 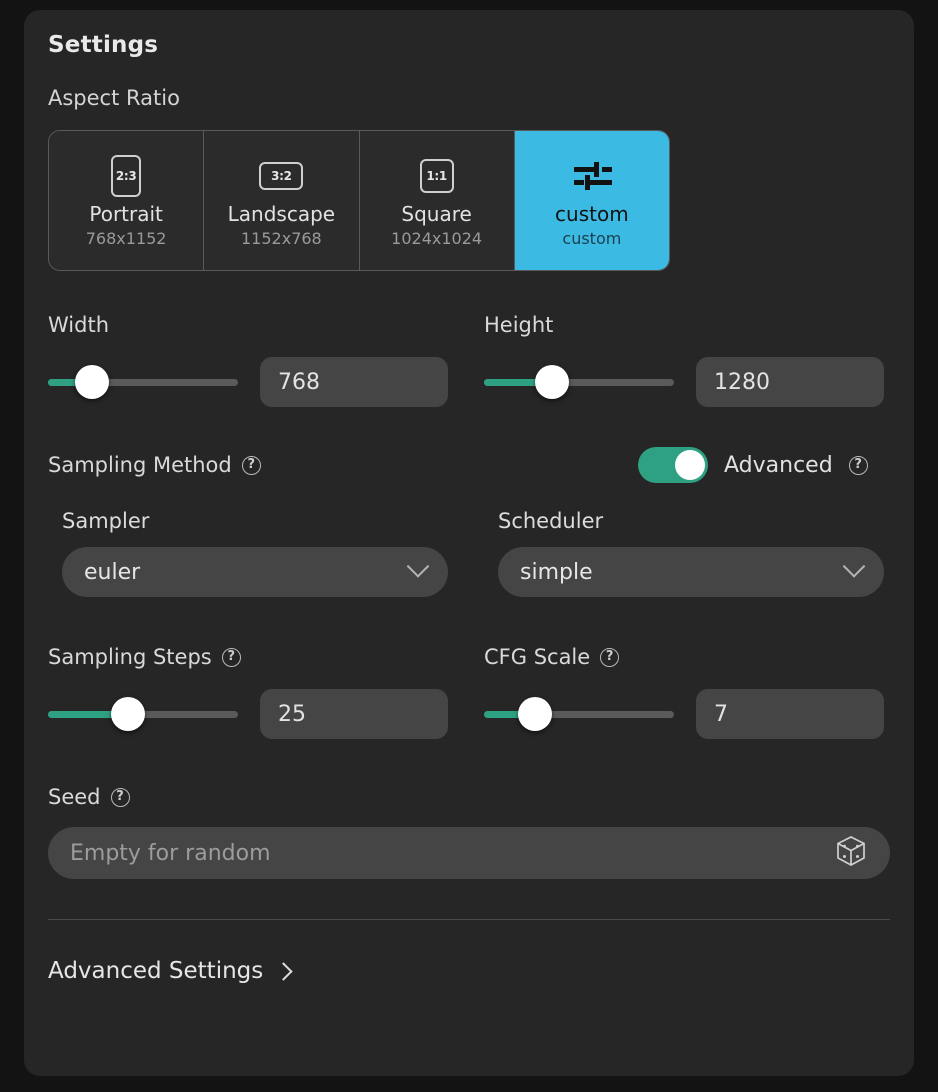 I want to click on scheduler-field: Scheduler simple, so click(x=684, y=553).